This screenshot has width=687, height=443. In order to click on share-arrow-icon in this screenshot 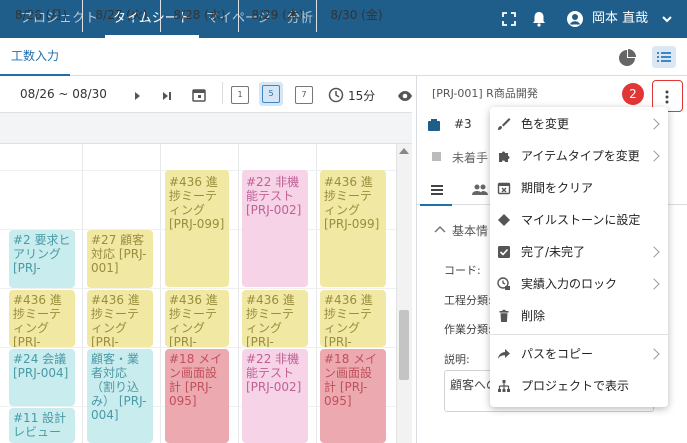, I will do `click(504, 354)`.